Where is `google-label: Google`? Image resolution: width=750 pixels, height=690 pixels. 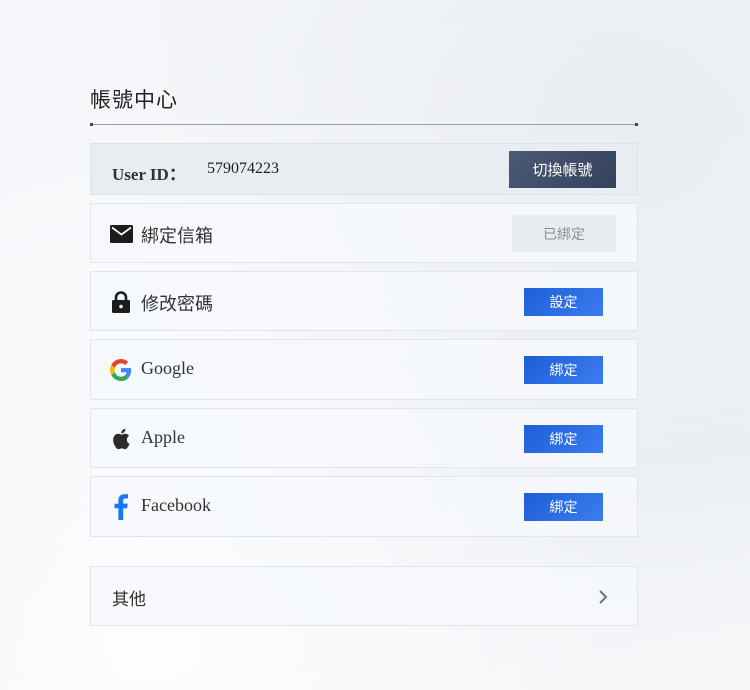 google-label: Google is located at coordinates (167, 368).